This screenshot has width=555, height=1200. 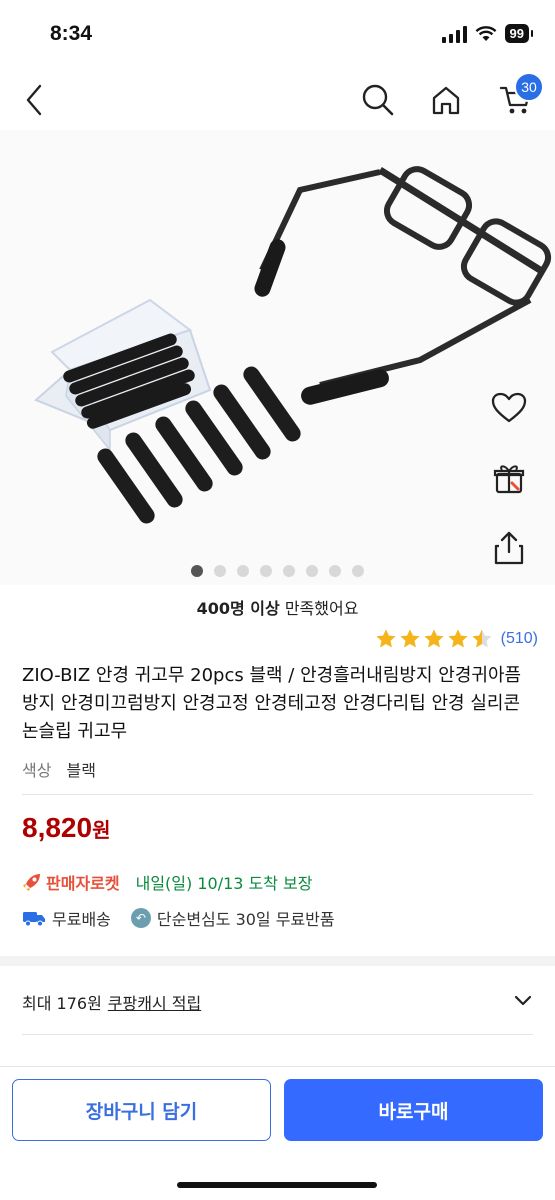 What do you see at coordinates (277, 100) in the screenshot?
I see `nav-bar: 30` at bounding box center [277, 100].